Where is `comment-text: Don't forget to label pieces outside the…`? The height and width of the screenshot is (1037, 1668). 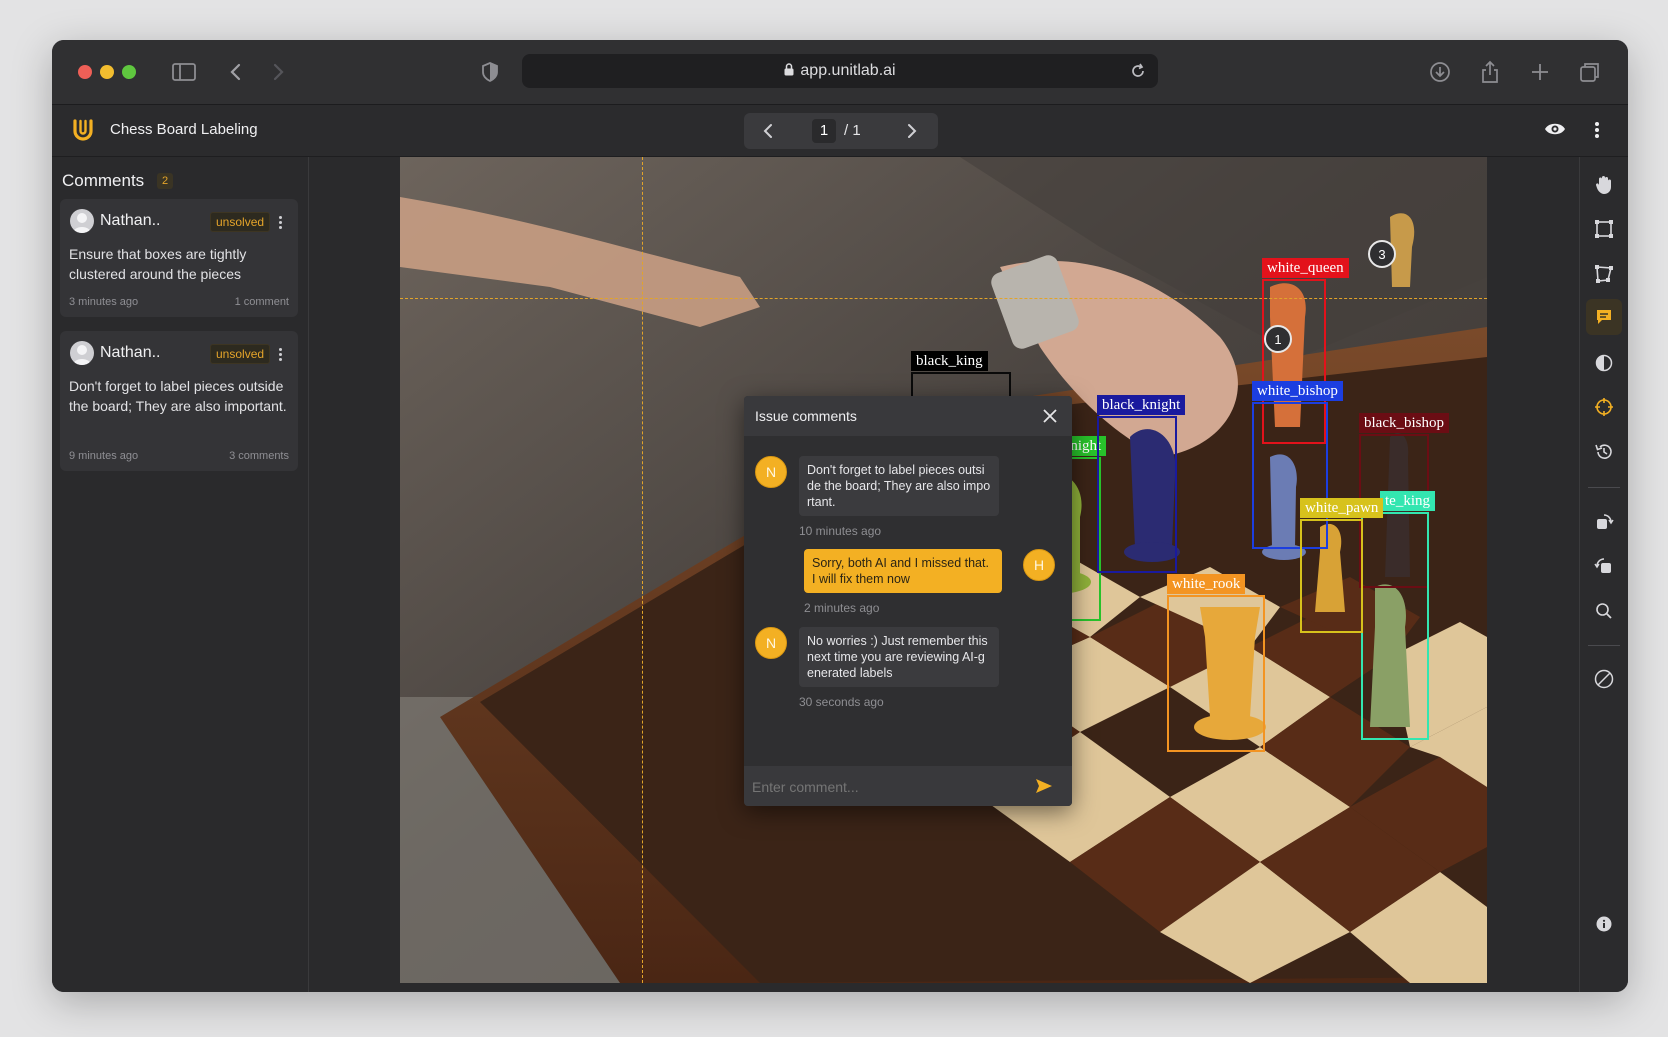 comment-text: Don't forget to label pieces outside the… is located at coordinates (178, 396).